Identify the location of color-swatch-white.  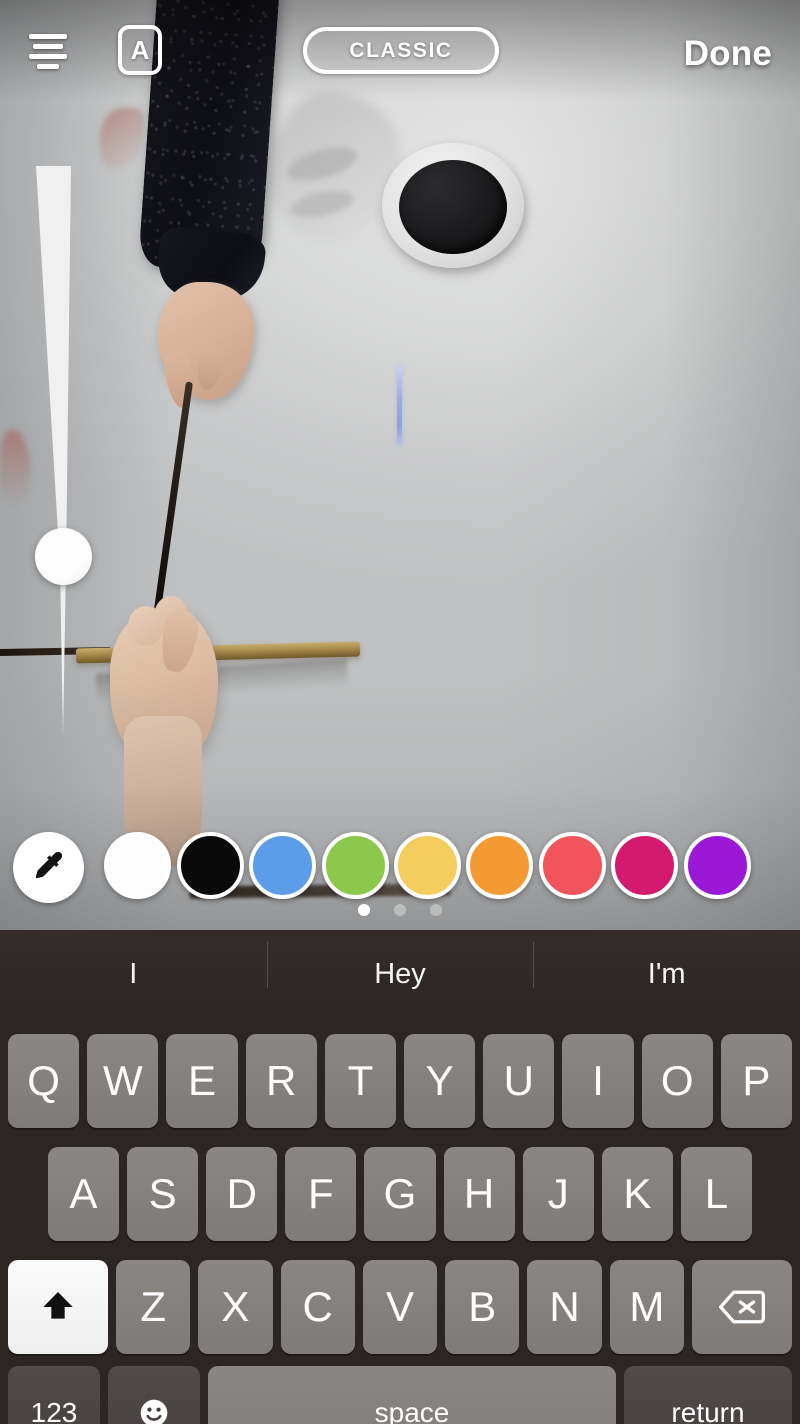
(137, 865).